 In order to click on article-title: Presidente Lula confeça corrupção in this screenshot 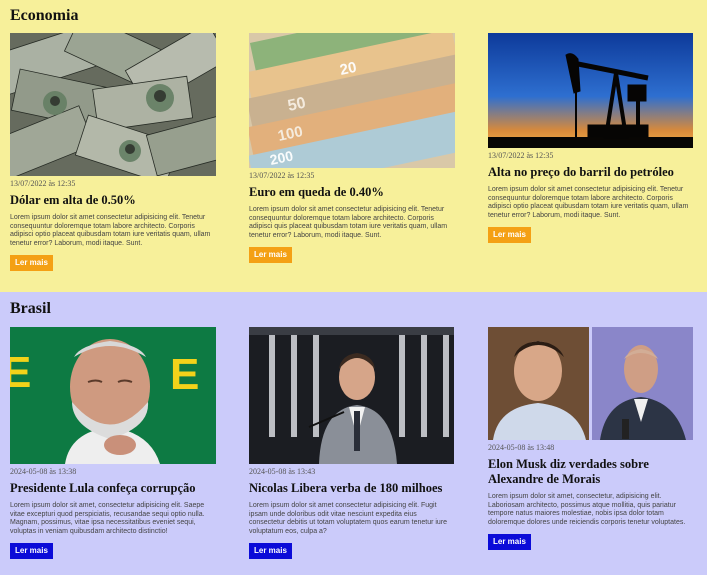, I will do `click(113, 488)`.